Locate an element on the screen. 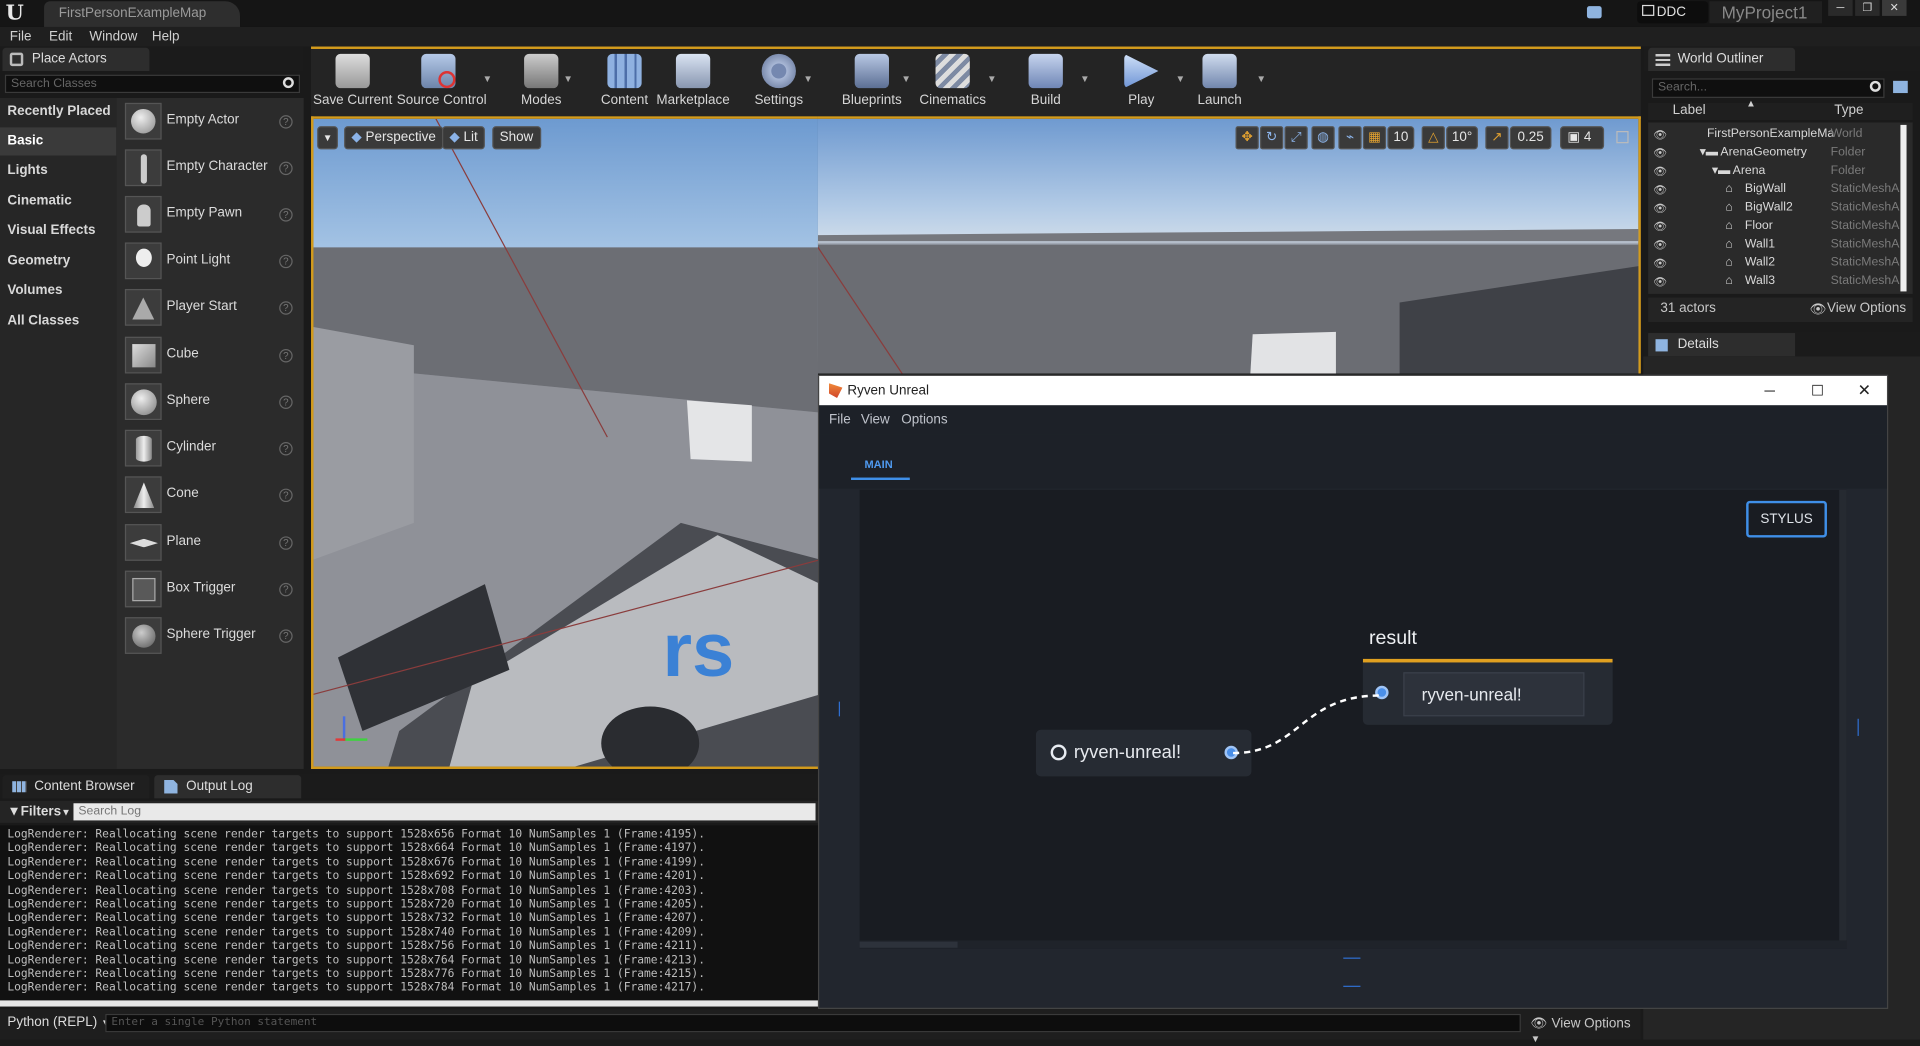 This screenshot has height=1046, width=1920. menu-file: File is located at coordinates (21, 37).